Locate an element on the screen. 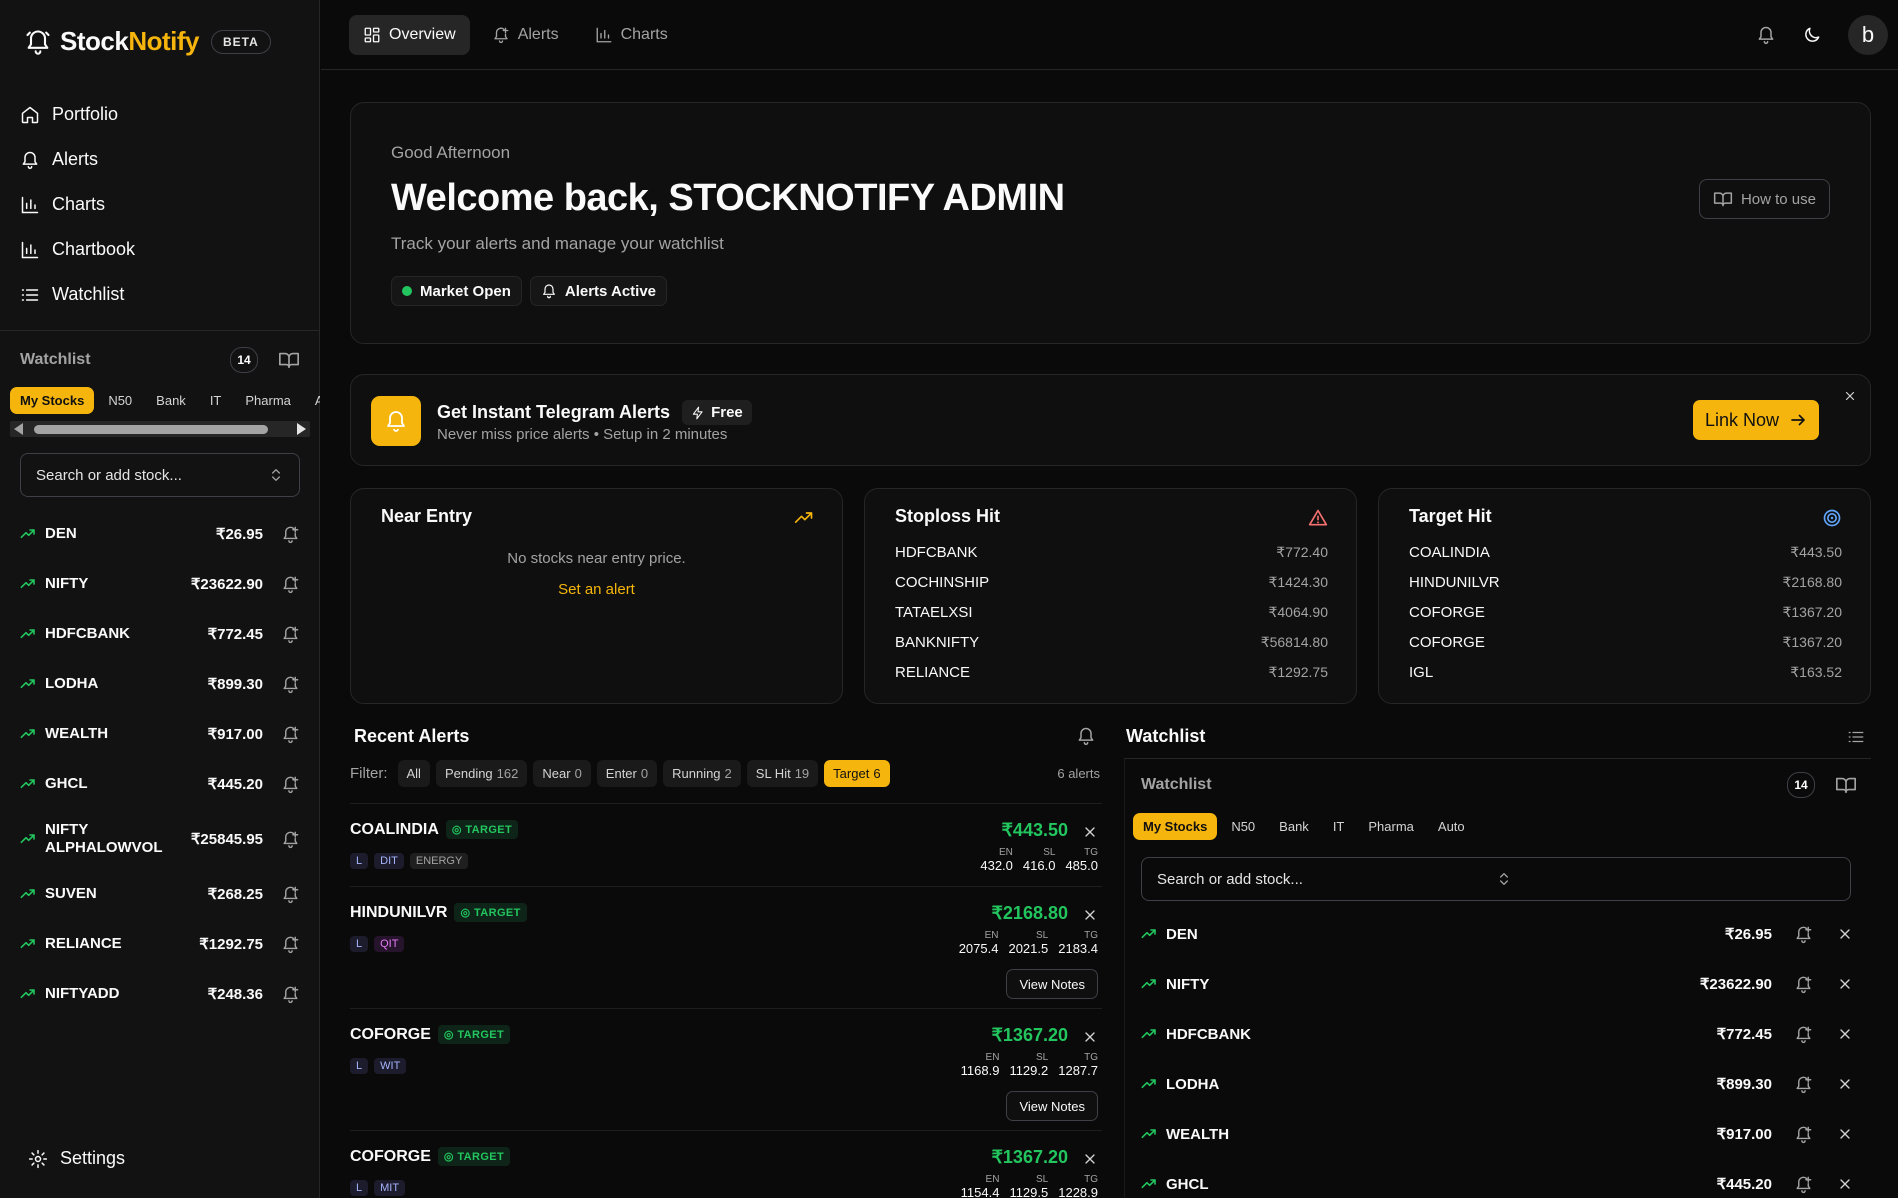 Image resolution: width=1898 pixels, height=1198 pixels. chip-auto: Auto is located at coordinates (1451, 826).